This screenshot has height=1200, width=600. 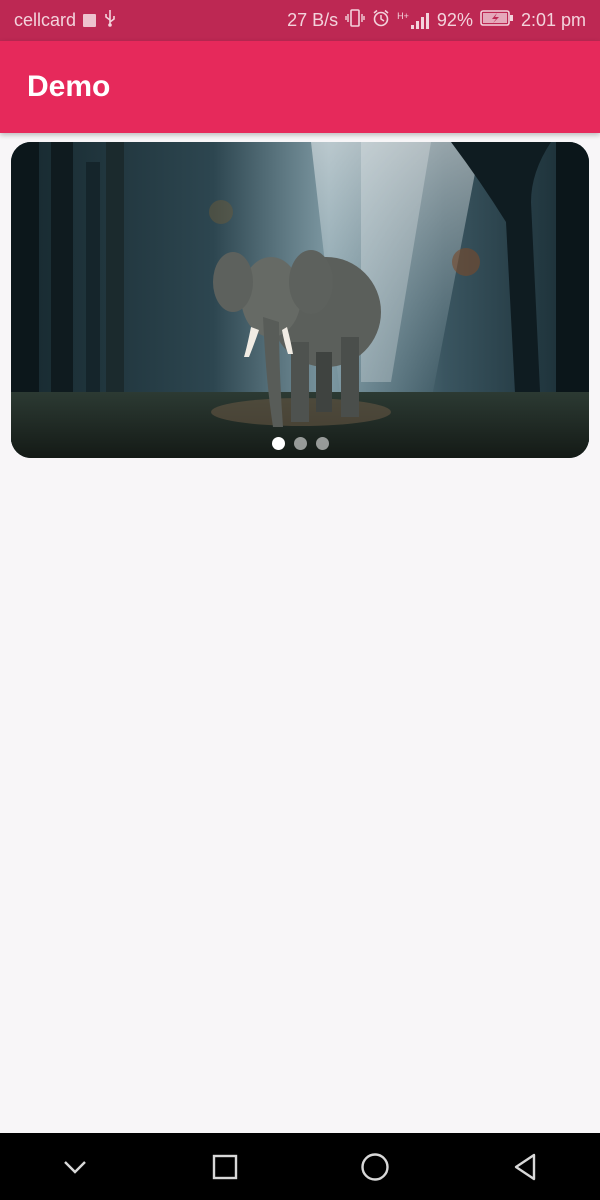 What do you see at coordinates (45, 20) in the screenshot?
I see `carrier-name: cellcard` at bounding box center [45, 20].